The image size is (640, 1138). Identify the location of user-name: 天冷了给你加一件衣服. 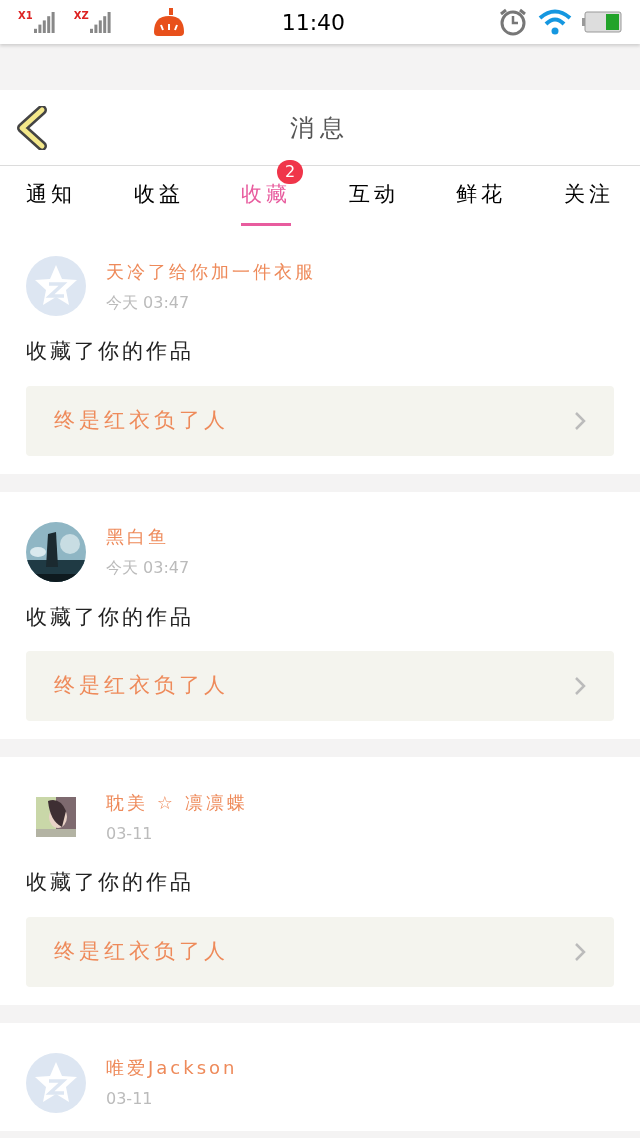
(211, 271).